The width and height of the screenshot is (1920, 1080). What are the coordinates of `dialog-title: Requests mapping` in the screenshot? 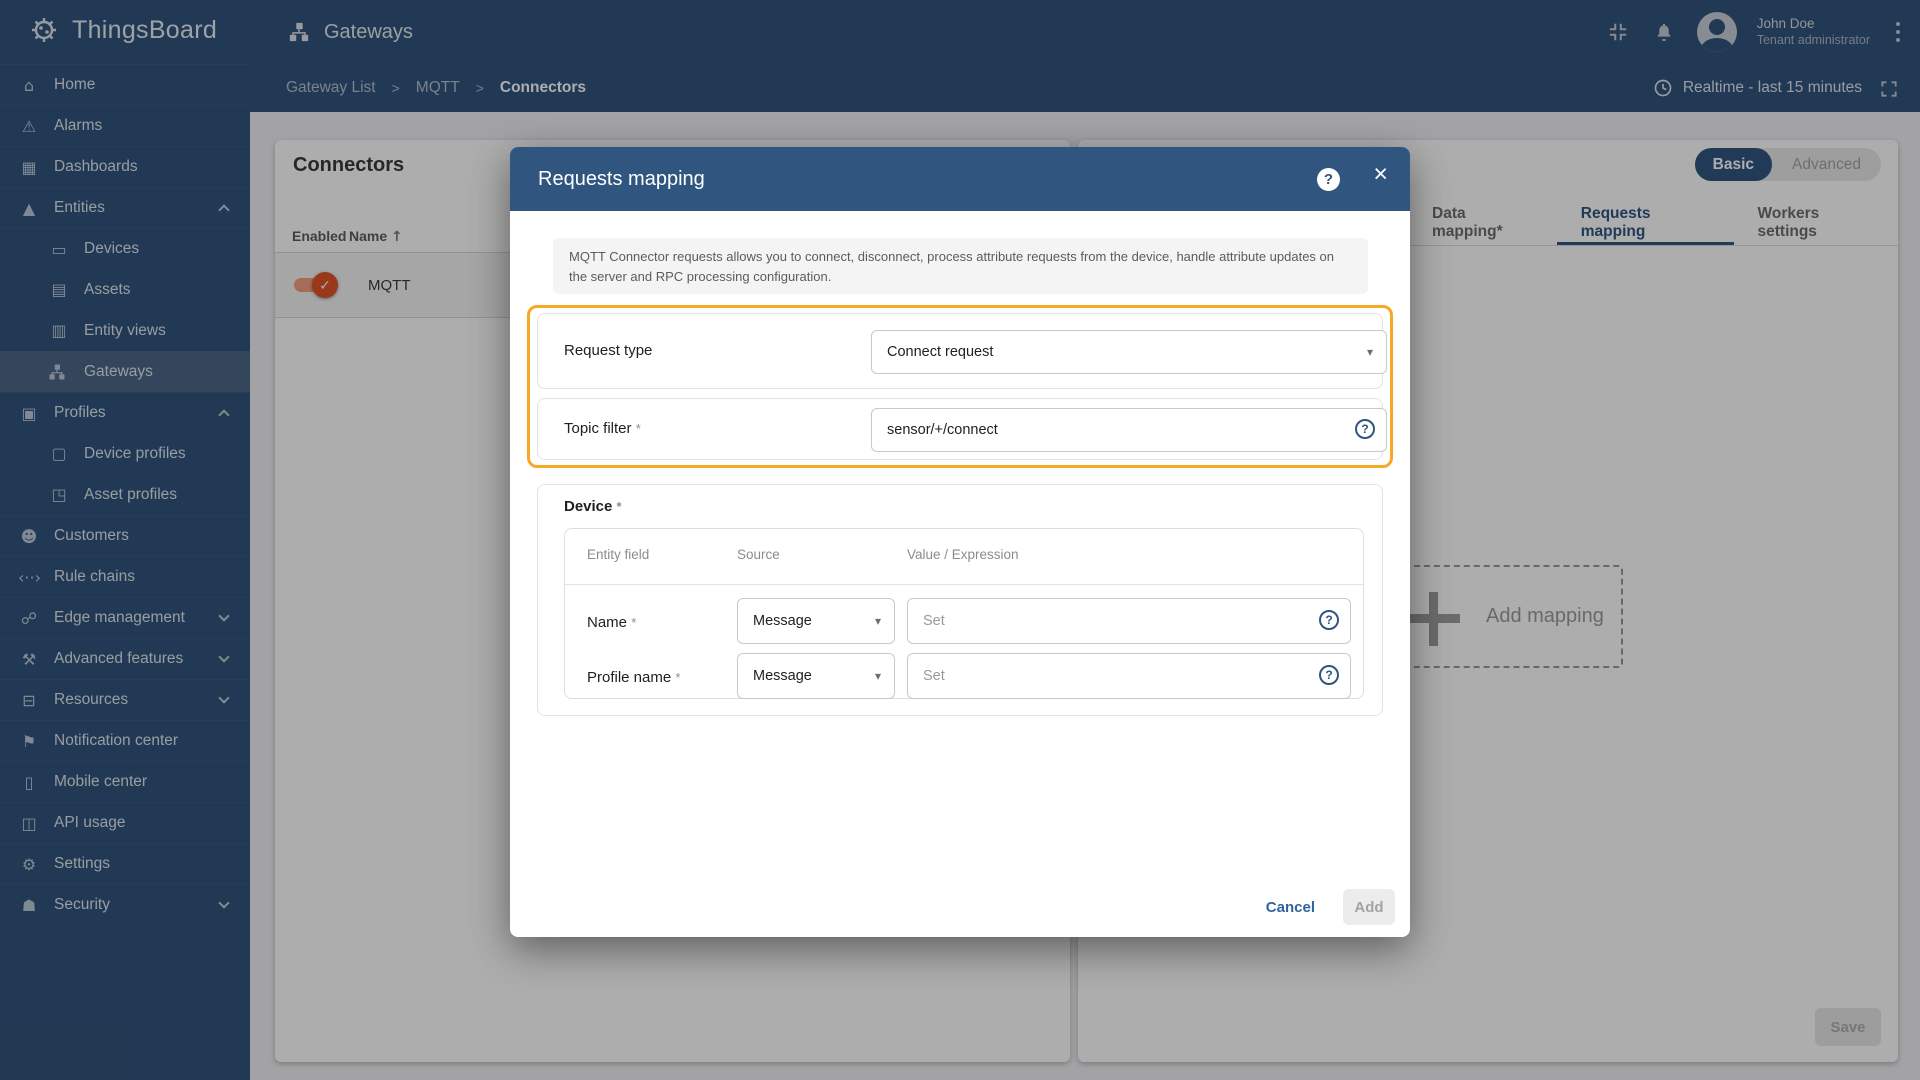 It's located at (621, 178).